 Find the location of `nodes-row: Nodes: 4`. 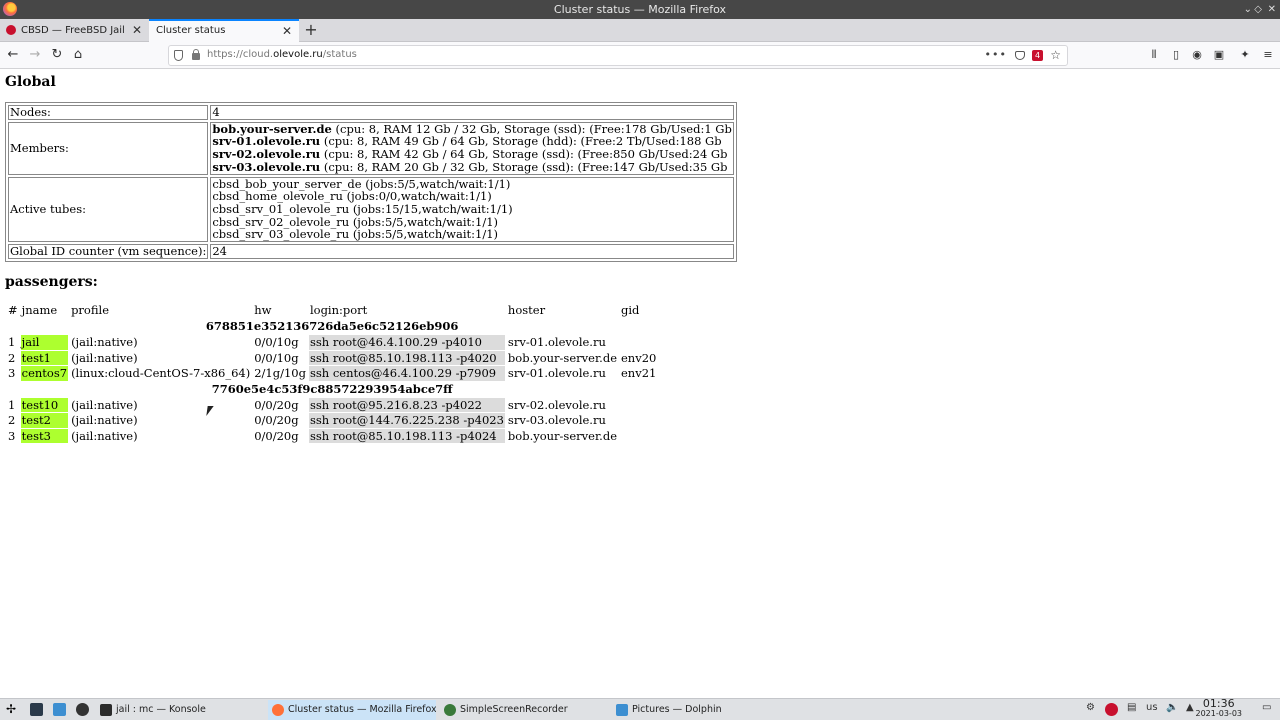

nodes-row: Nodes: 4 is located at coordinates (371, 112).